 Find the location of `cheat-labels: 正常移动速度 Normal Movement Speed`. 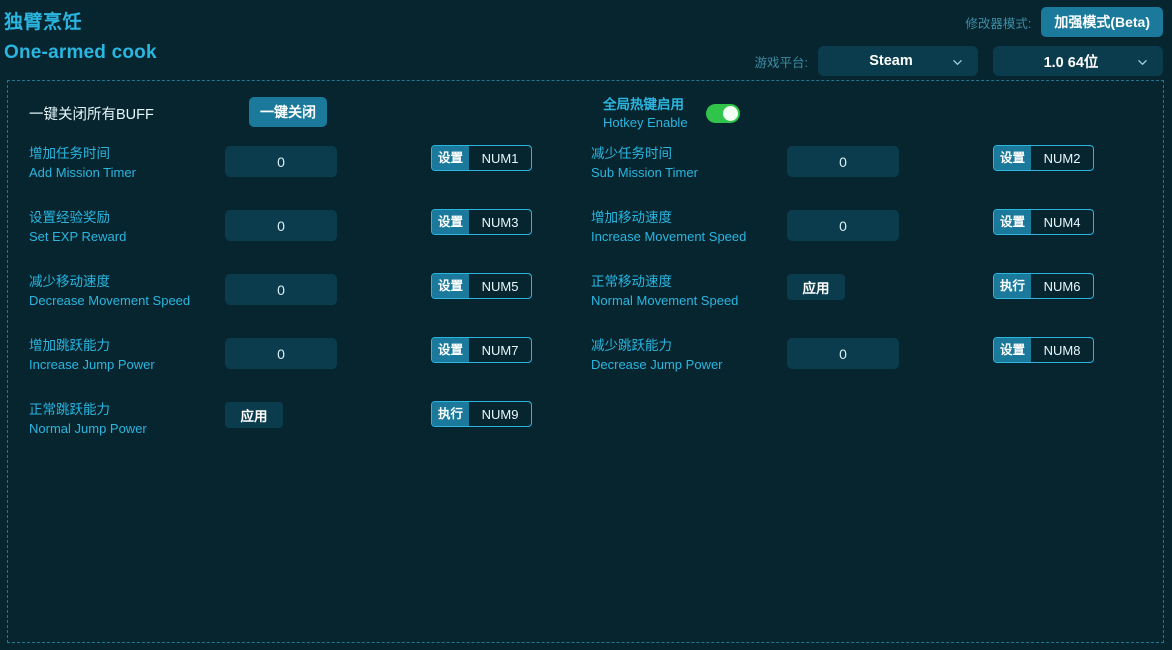

cheat-labels: 正常移动速度 Normal Movement Speed is located at coordinates (689, 290).